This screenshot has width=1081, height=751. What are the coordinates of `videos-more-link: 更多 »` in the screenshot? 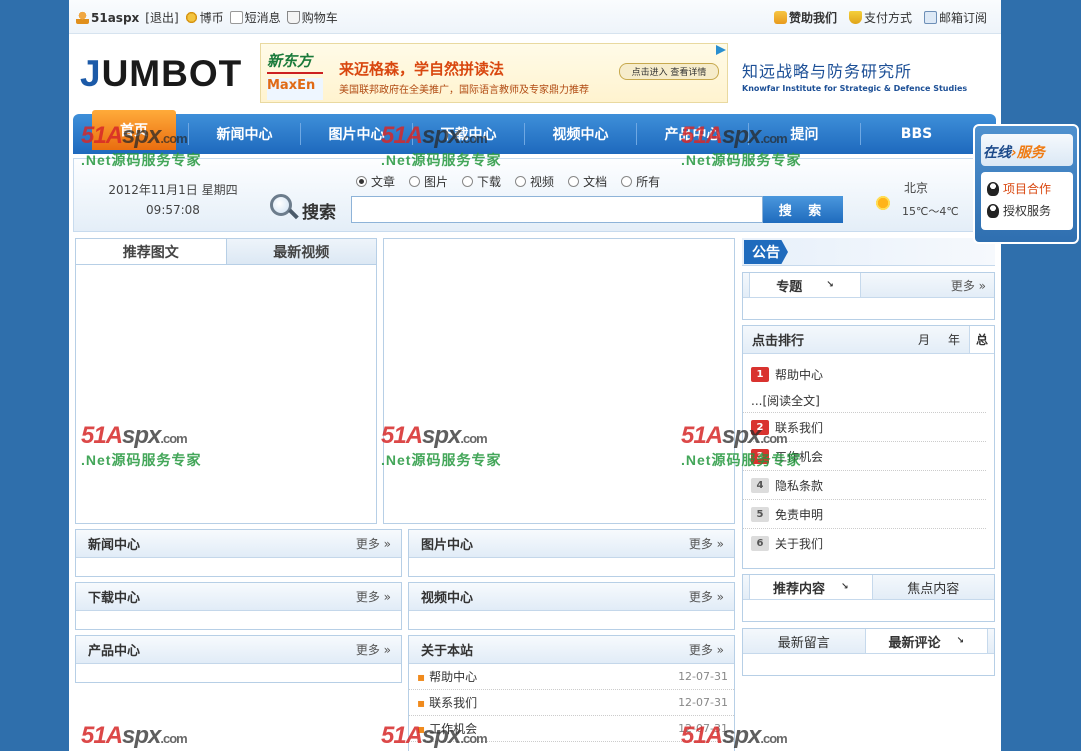 It's located at (706, 596).